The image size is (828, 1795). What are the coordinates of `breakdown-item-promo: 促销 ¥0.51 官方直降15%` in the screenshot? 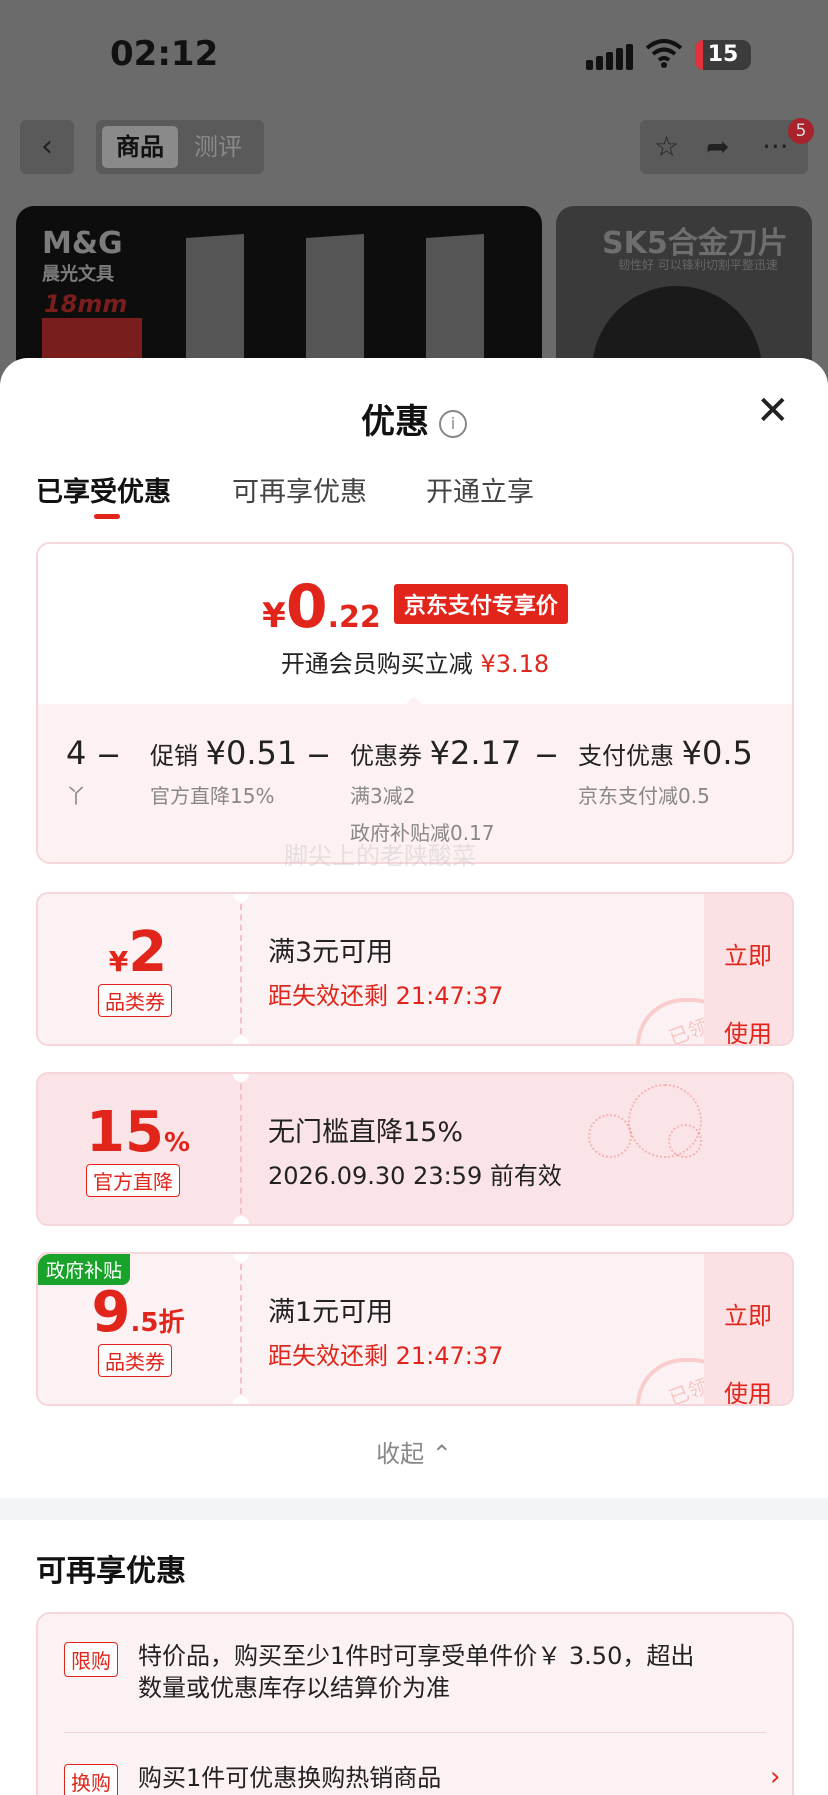 It's located at (224, 771).